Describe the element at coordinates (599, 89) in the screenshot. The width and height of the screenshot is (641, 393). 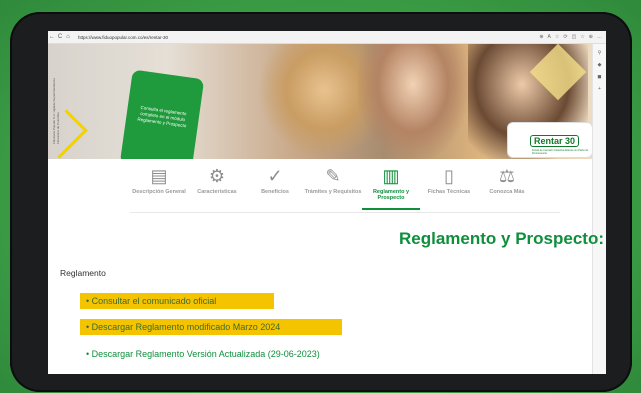
I see `add-icon: +` at that location.